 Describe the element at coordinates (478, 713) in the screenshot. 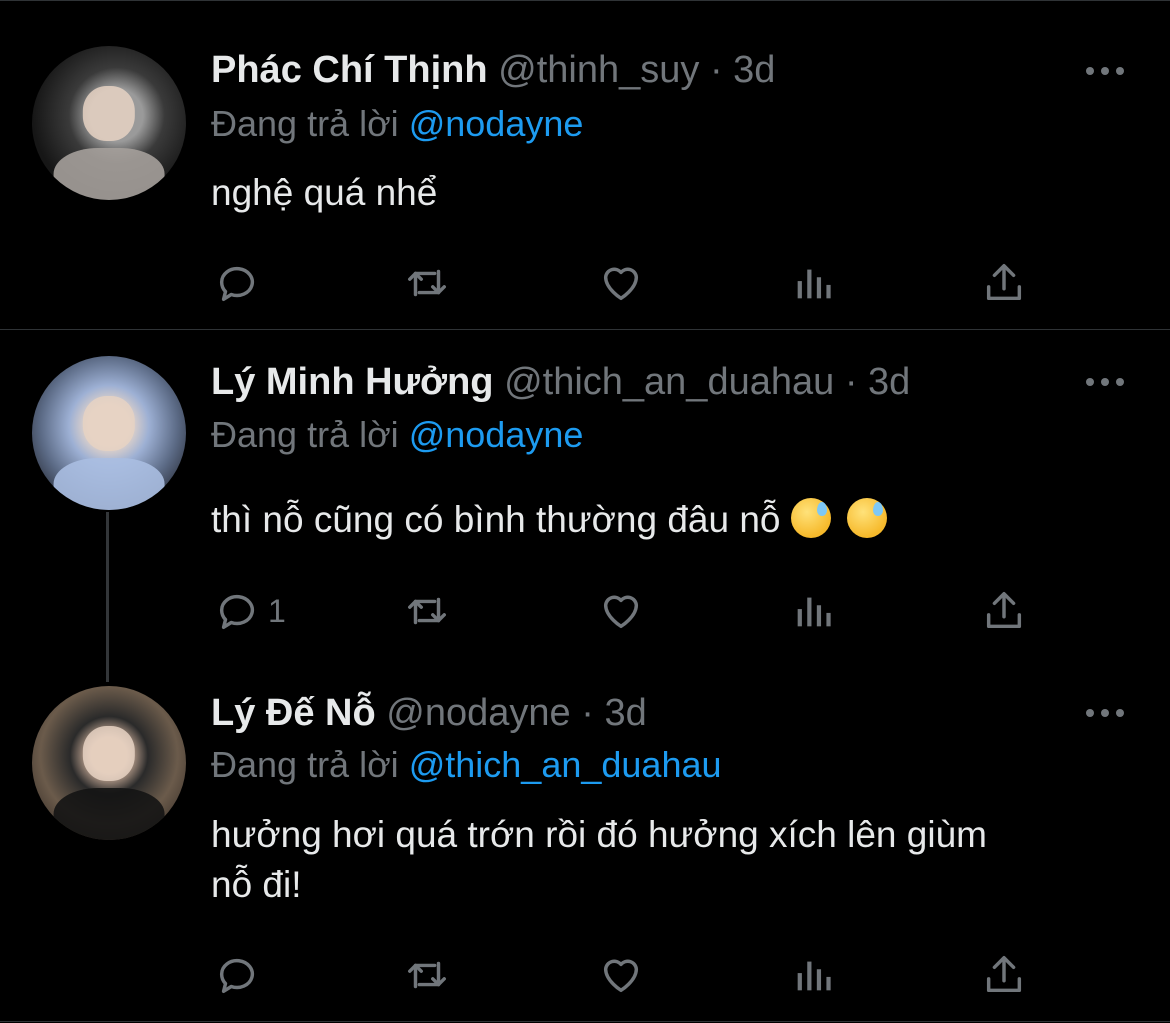

I see `user-handle: @nodayne` at that location.